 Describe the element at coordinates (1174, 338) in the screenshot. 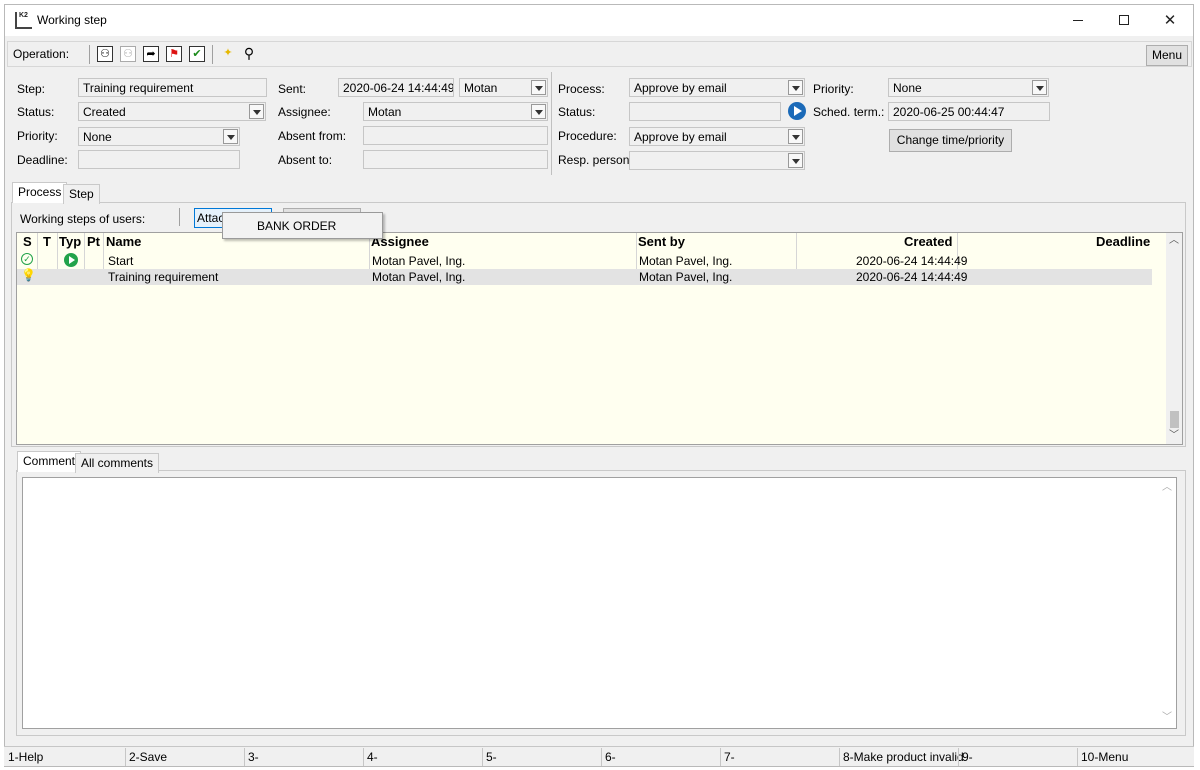

I see `grid-scrollbar: ︿ ﹀` at that location.